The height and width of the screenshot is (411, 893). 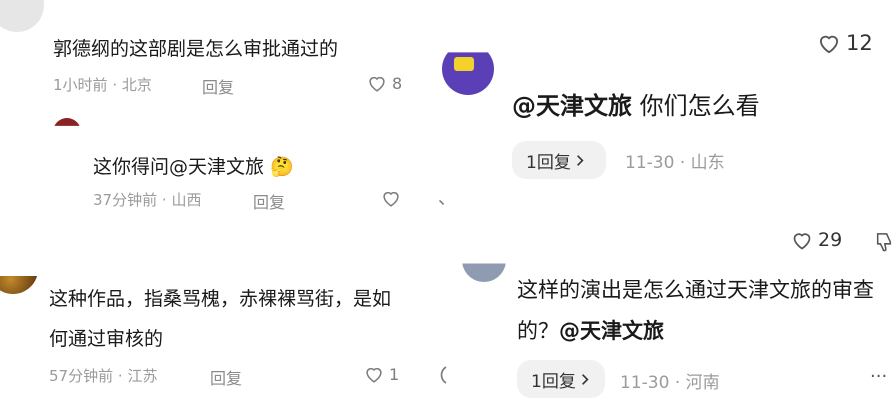 I want to click on comment-meta: 11-30 · 河南, so click(x=670, y=380).